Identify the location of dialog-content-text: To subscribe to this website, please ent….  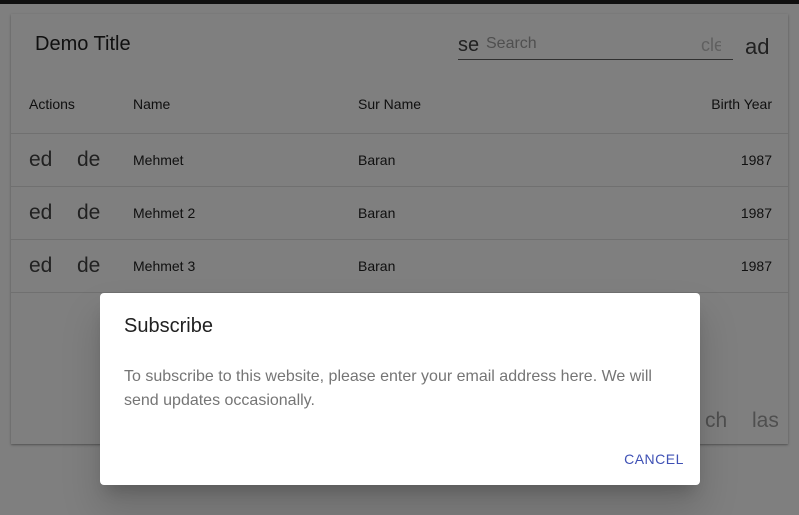
(388, 388).